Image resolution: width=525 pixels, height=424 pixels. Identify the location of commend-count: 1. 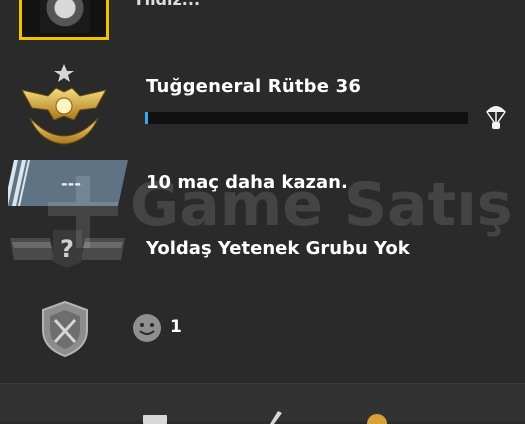
(176, 327).